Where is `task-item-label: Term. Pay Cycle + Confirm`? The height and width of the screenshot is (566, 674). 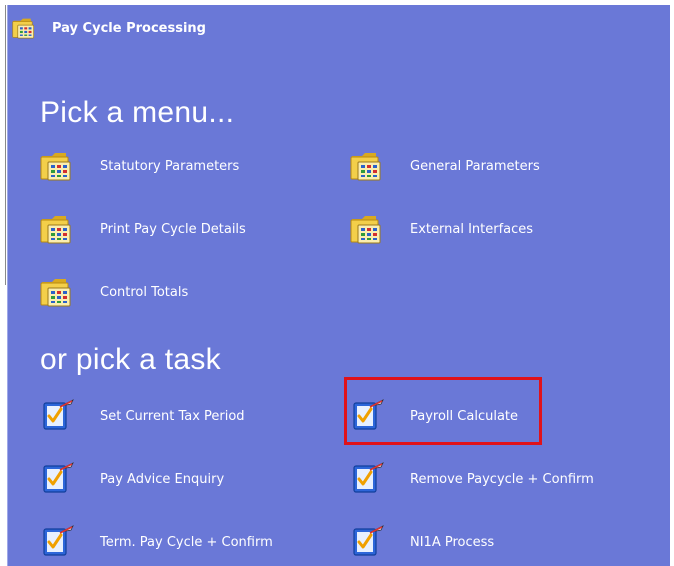
task-item-label: Term. Pay Cycle + Confirm is located at coordinates (186, 542).